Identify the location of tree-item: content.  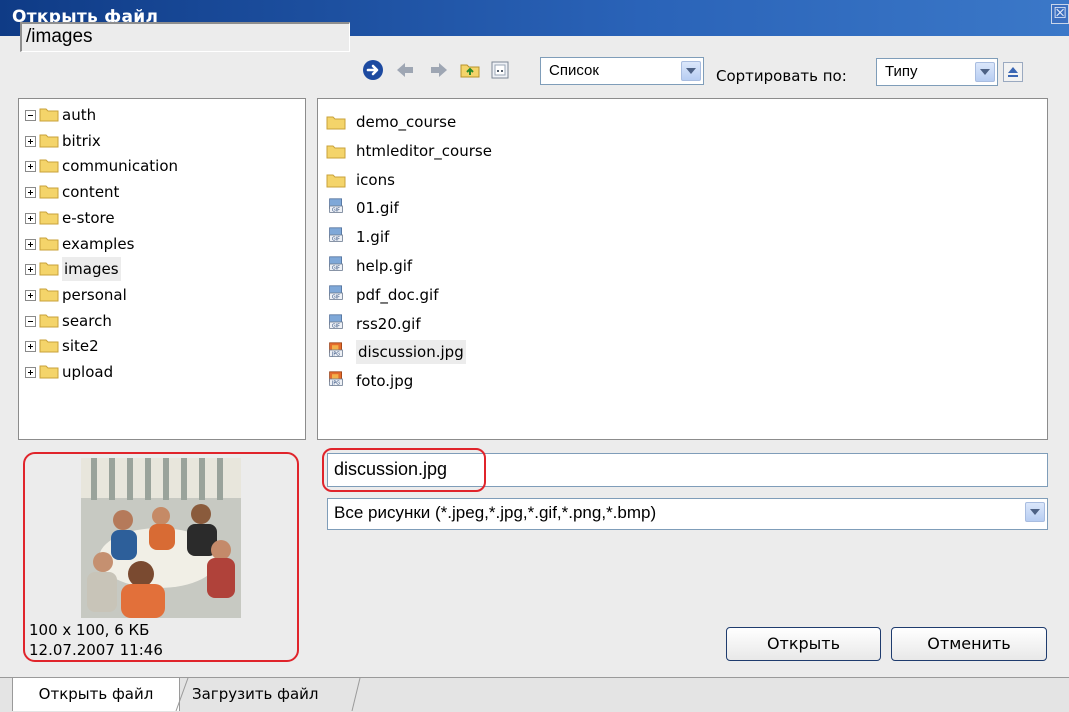
(161, 192).